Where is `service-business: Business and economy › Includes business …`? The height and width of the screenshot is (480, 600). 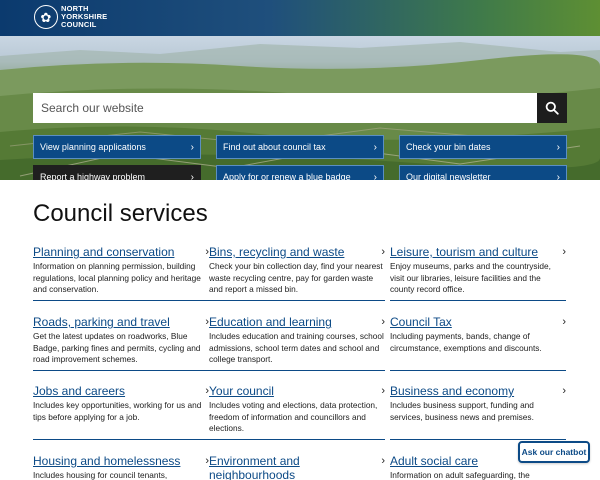 service-business: Business and economy › Includes business … is located at coordinates (478, 412).